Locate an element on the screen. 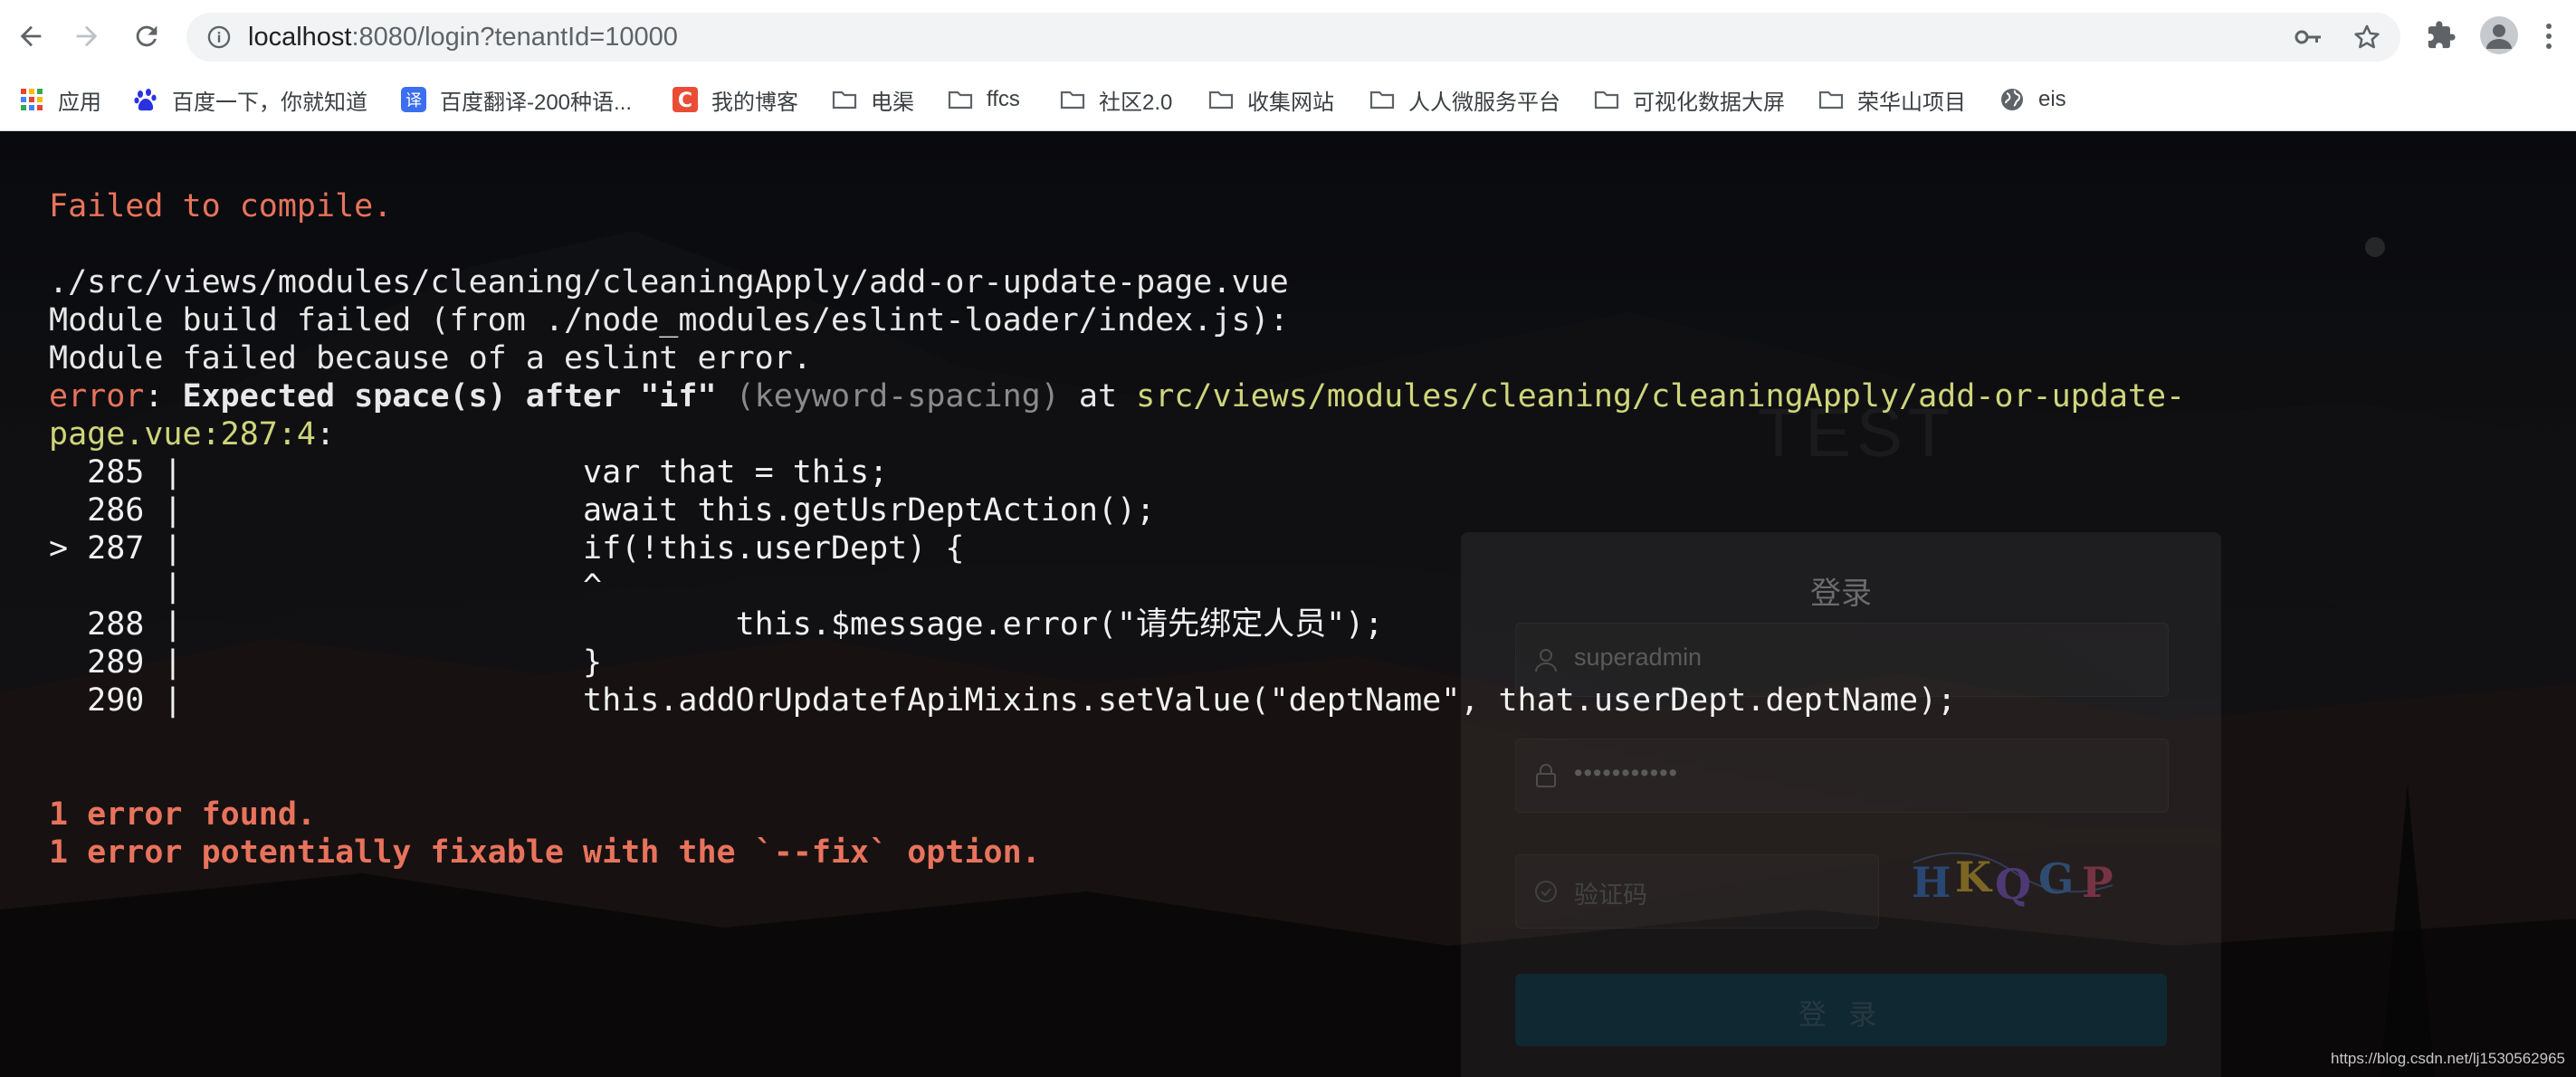 This screenshot has height=1077, width=2576. bookmark-baidu: 百度一下，你就知道 is located at coordinates (250, 99).